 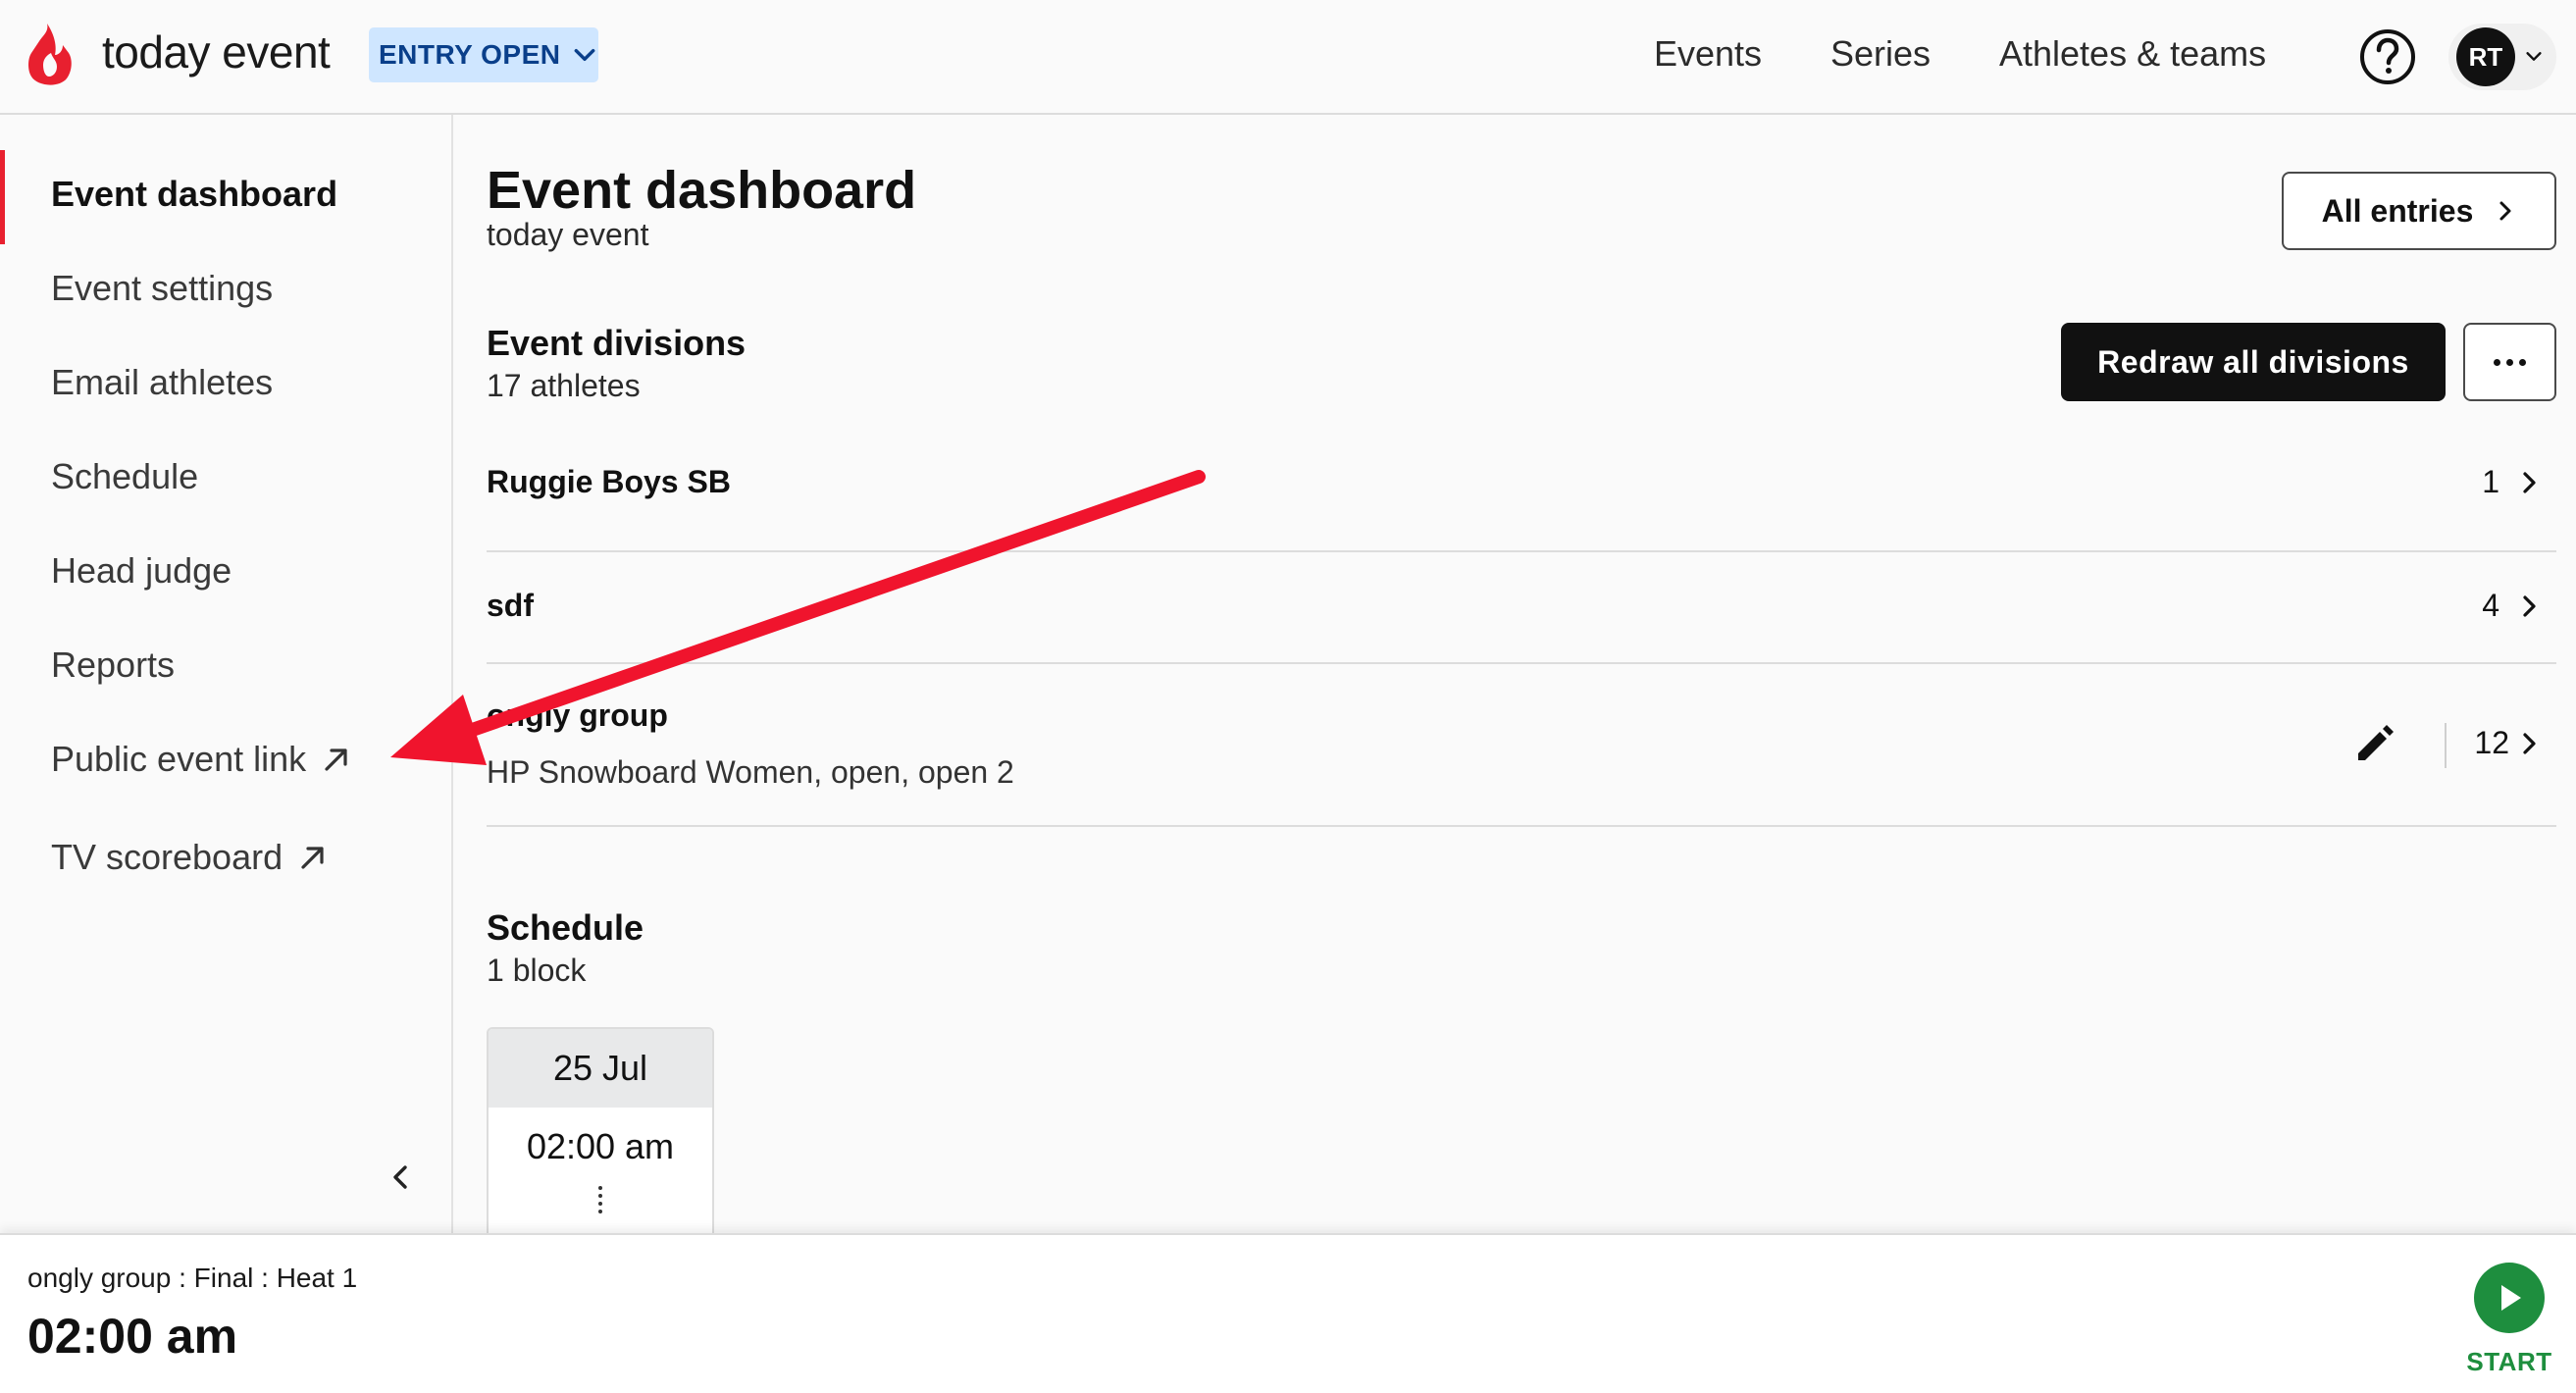 What do you see at coordinates (617, 343) in the screenshot?
I see `divisions-title: Event divisions` at bounding box center [617, 343].